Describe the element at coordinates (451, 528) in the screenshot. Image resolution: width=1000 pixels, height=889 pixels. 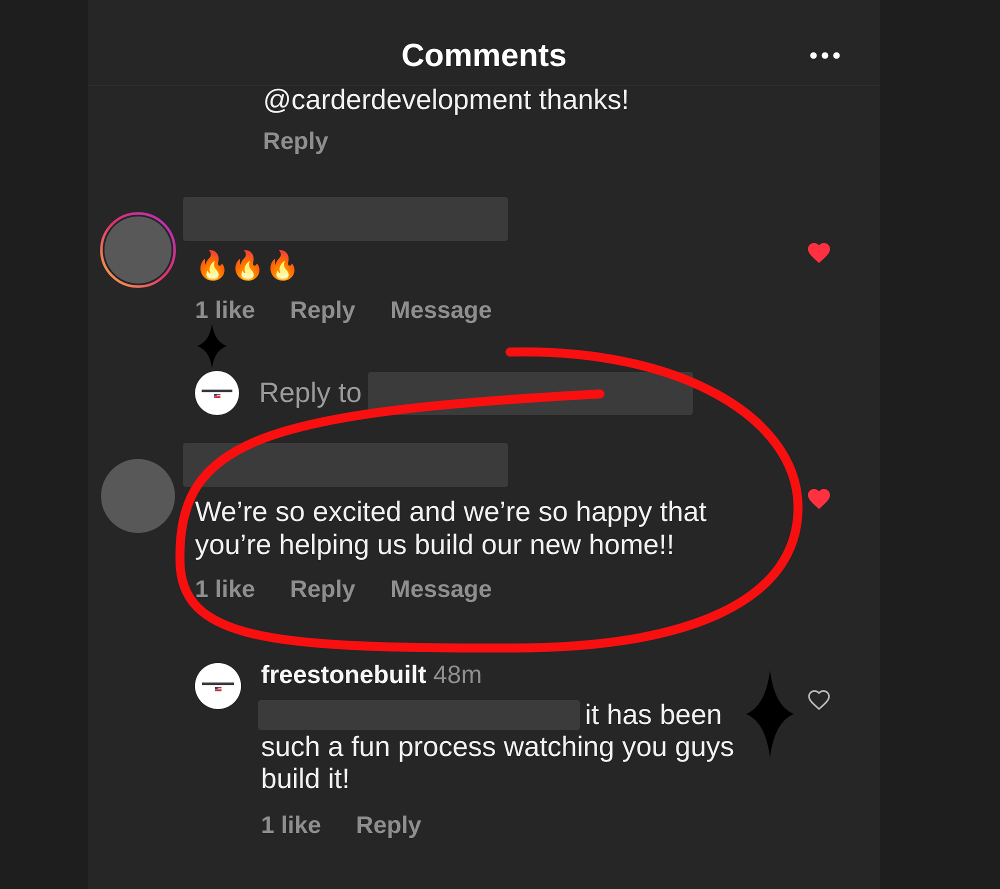
I see `comment-text: We’re so excited and we’re so happy that you’re helping us build our new home!!` at that location.